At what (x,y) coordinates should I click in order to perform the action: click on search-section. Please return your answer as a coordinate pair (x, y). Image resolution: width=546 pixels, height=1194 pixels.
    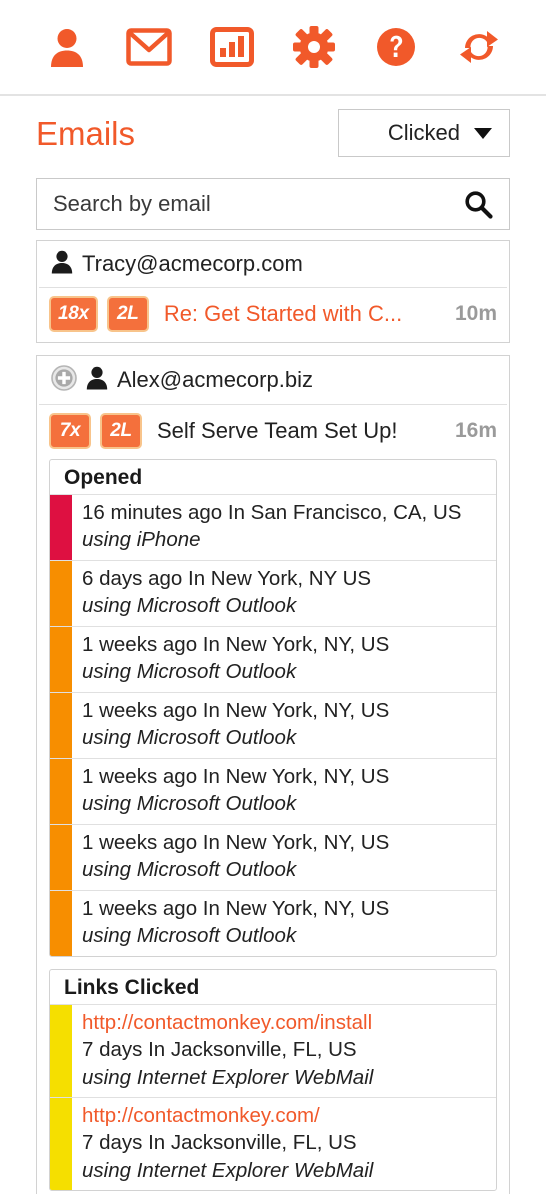
    Looking at the image, I should click on (273, 200).